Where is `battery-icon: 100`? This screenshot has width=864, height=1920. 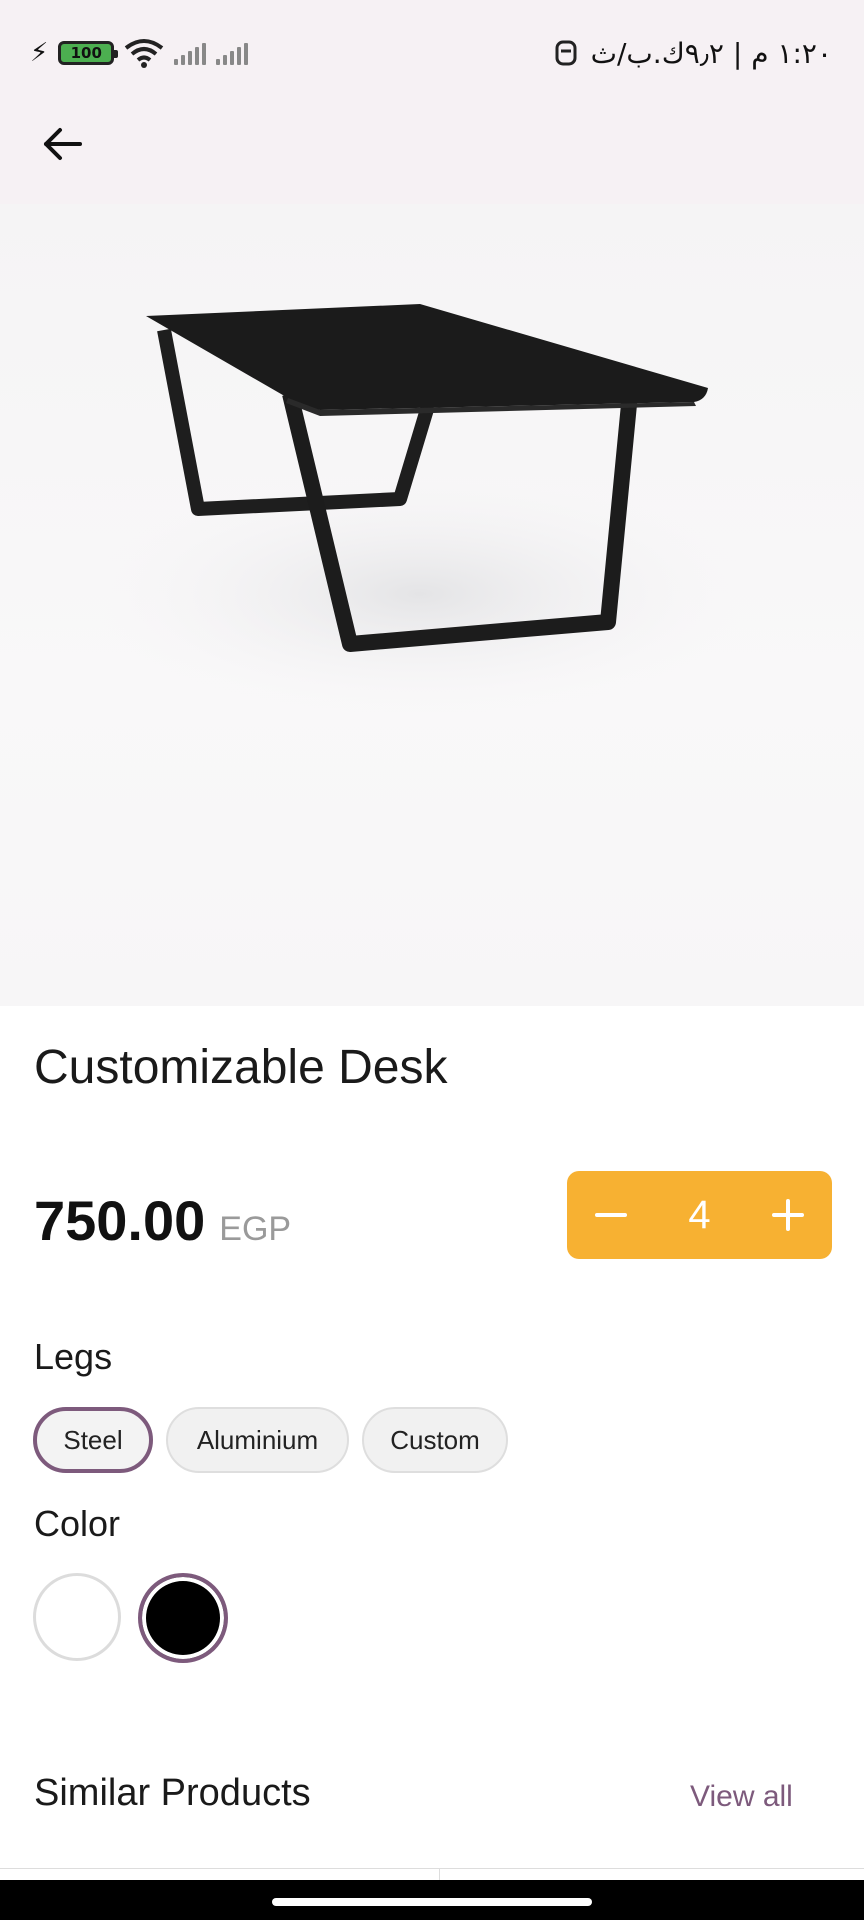 battery-icon: 100 is located at coordinates (88, 53).